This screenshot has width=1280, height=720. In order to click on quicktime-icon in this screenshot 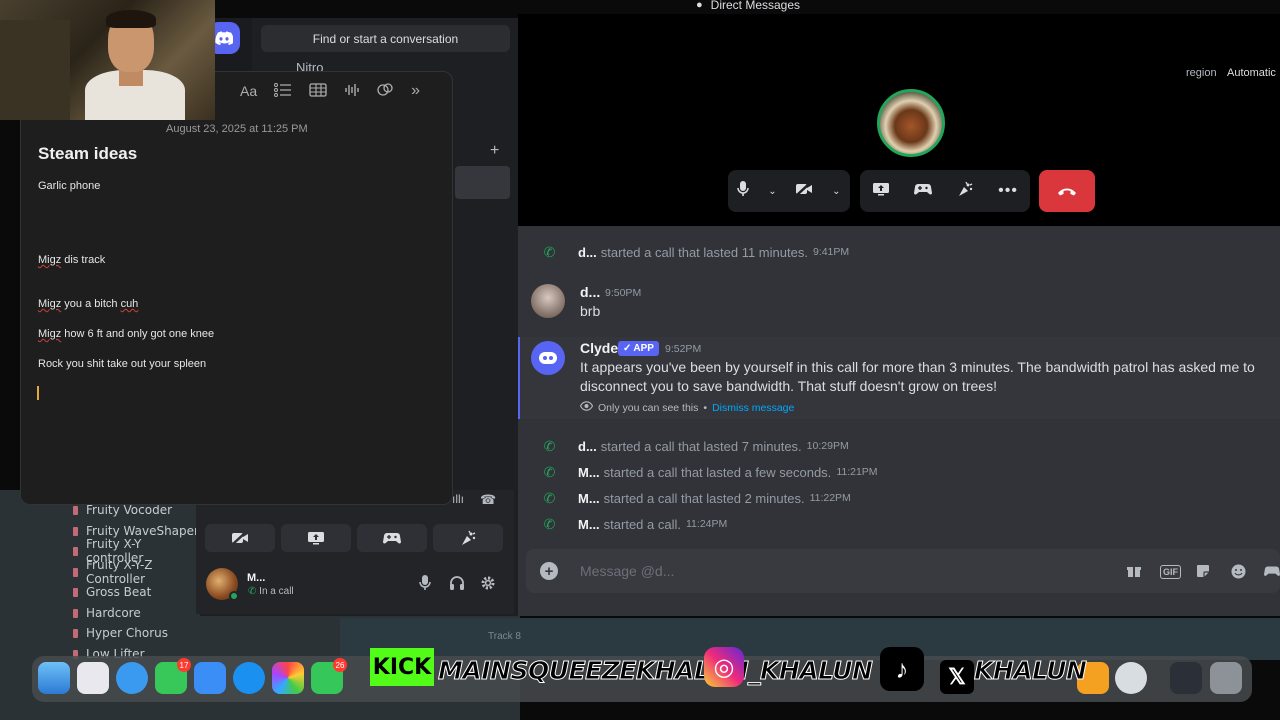, I will do `click(1131, 678)`.